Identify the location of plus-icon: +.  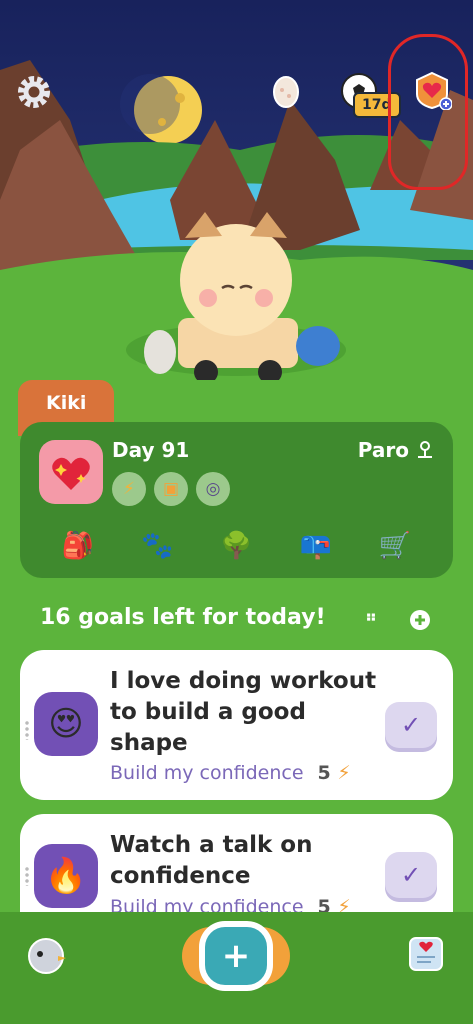
(236, 956).